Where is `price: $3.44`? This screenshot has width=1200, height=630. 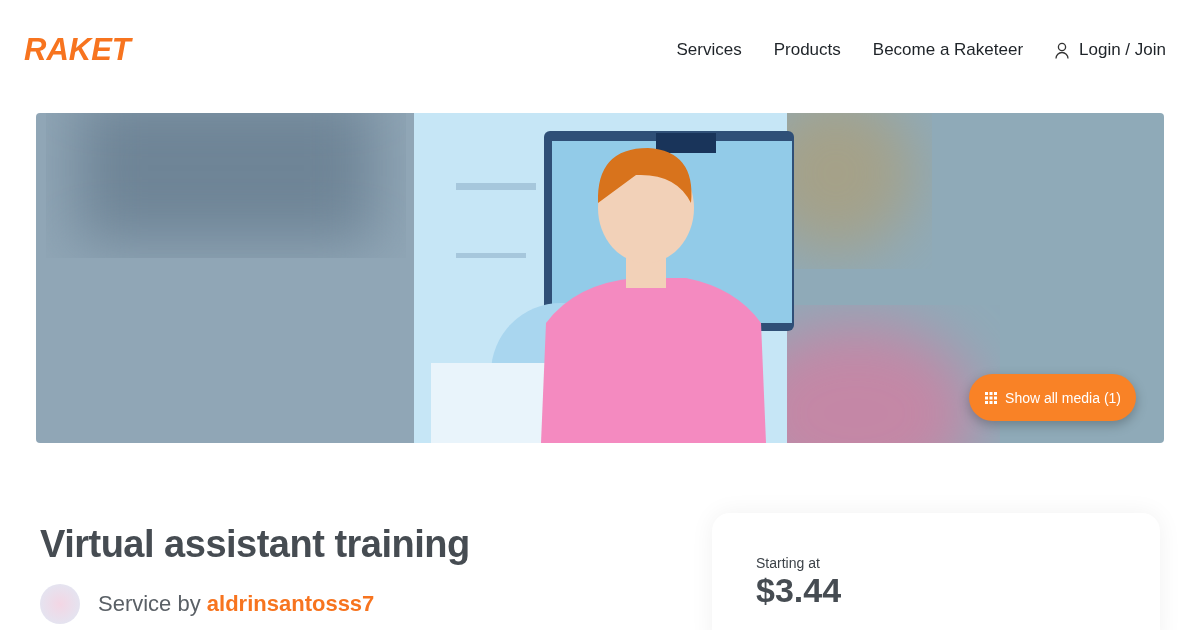
price: $3.44 is located at coordinates (799, 590).